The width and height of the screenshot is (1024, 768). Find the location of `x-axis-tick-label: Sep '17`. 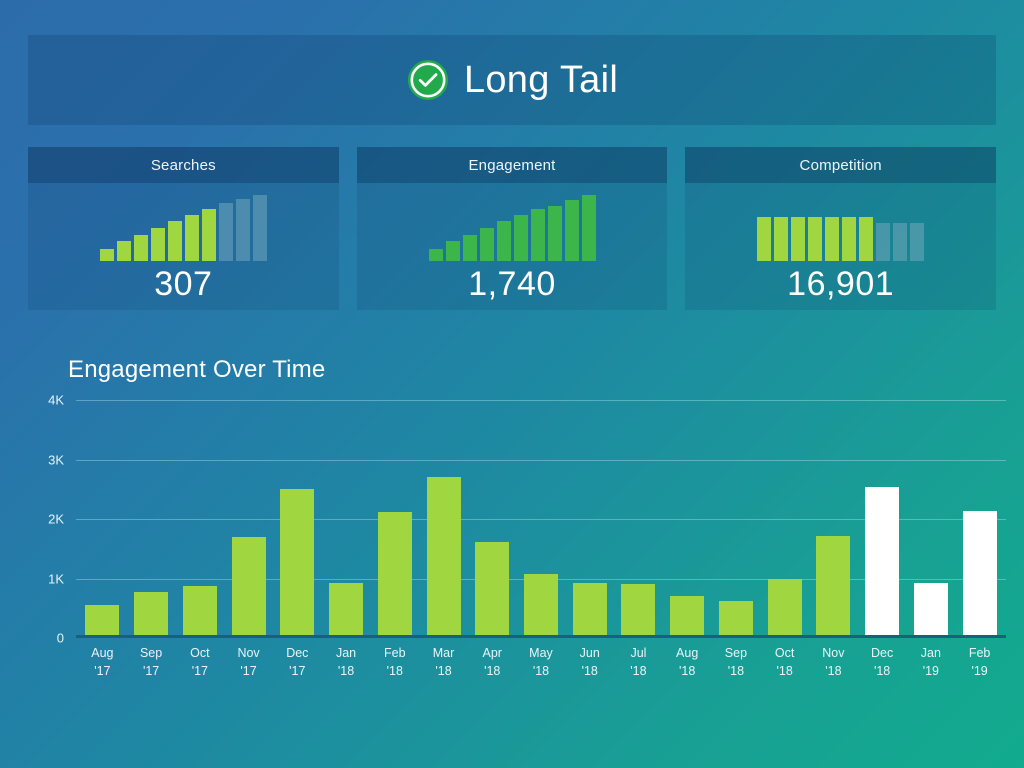

x-axis-tick-label: Sep '17 is located at coordinates (151, 662).